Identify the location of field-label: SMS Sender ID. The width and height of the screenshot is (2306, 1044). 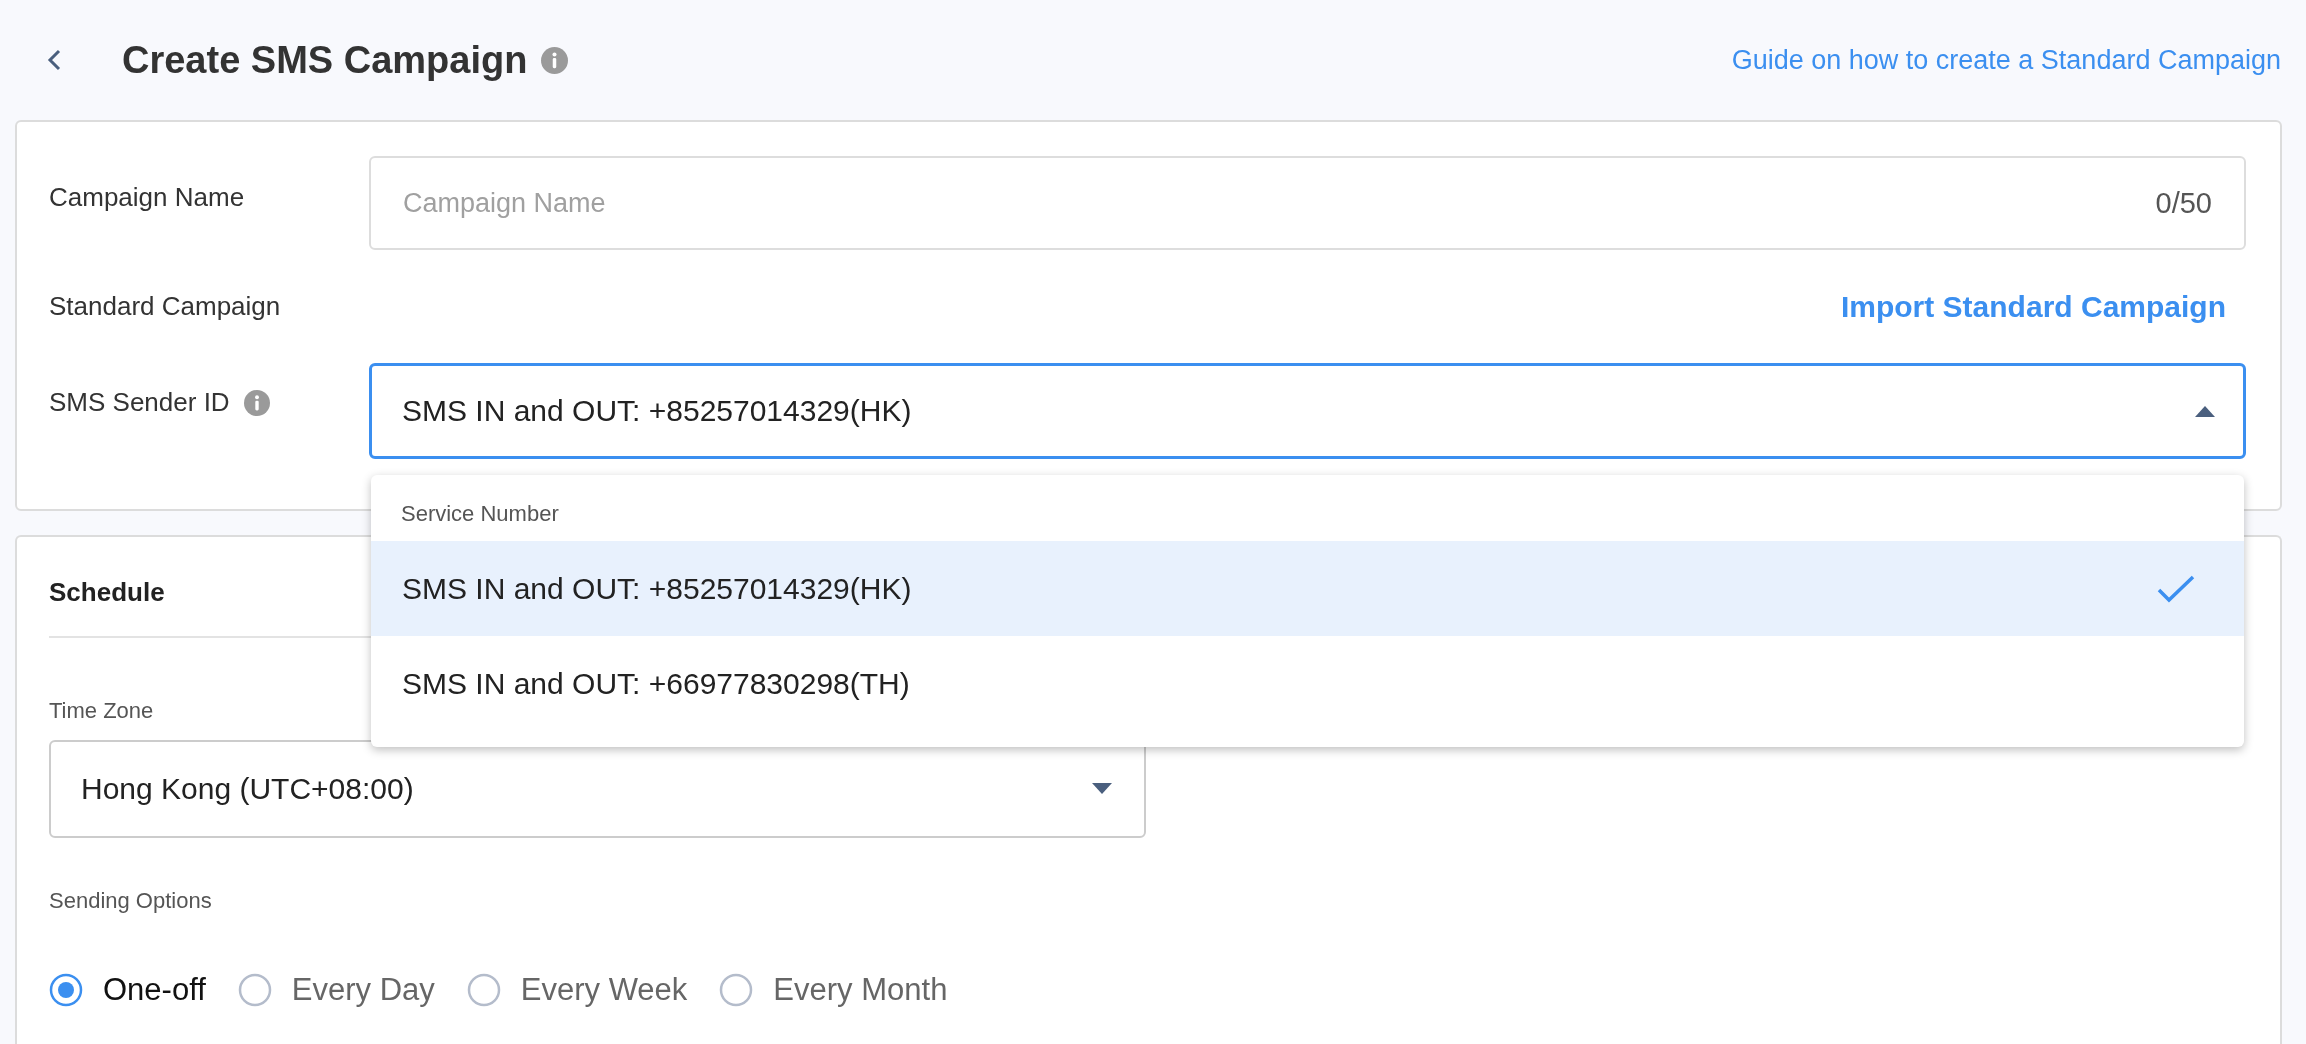
(139, 402).